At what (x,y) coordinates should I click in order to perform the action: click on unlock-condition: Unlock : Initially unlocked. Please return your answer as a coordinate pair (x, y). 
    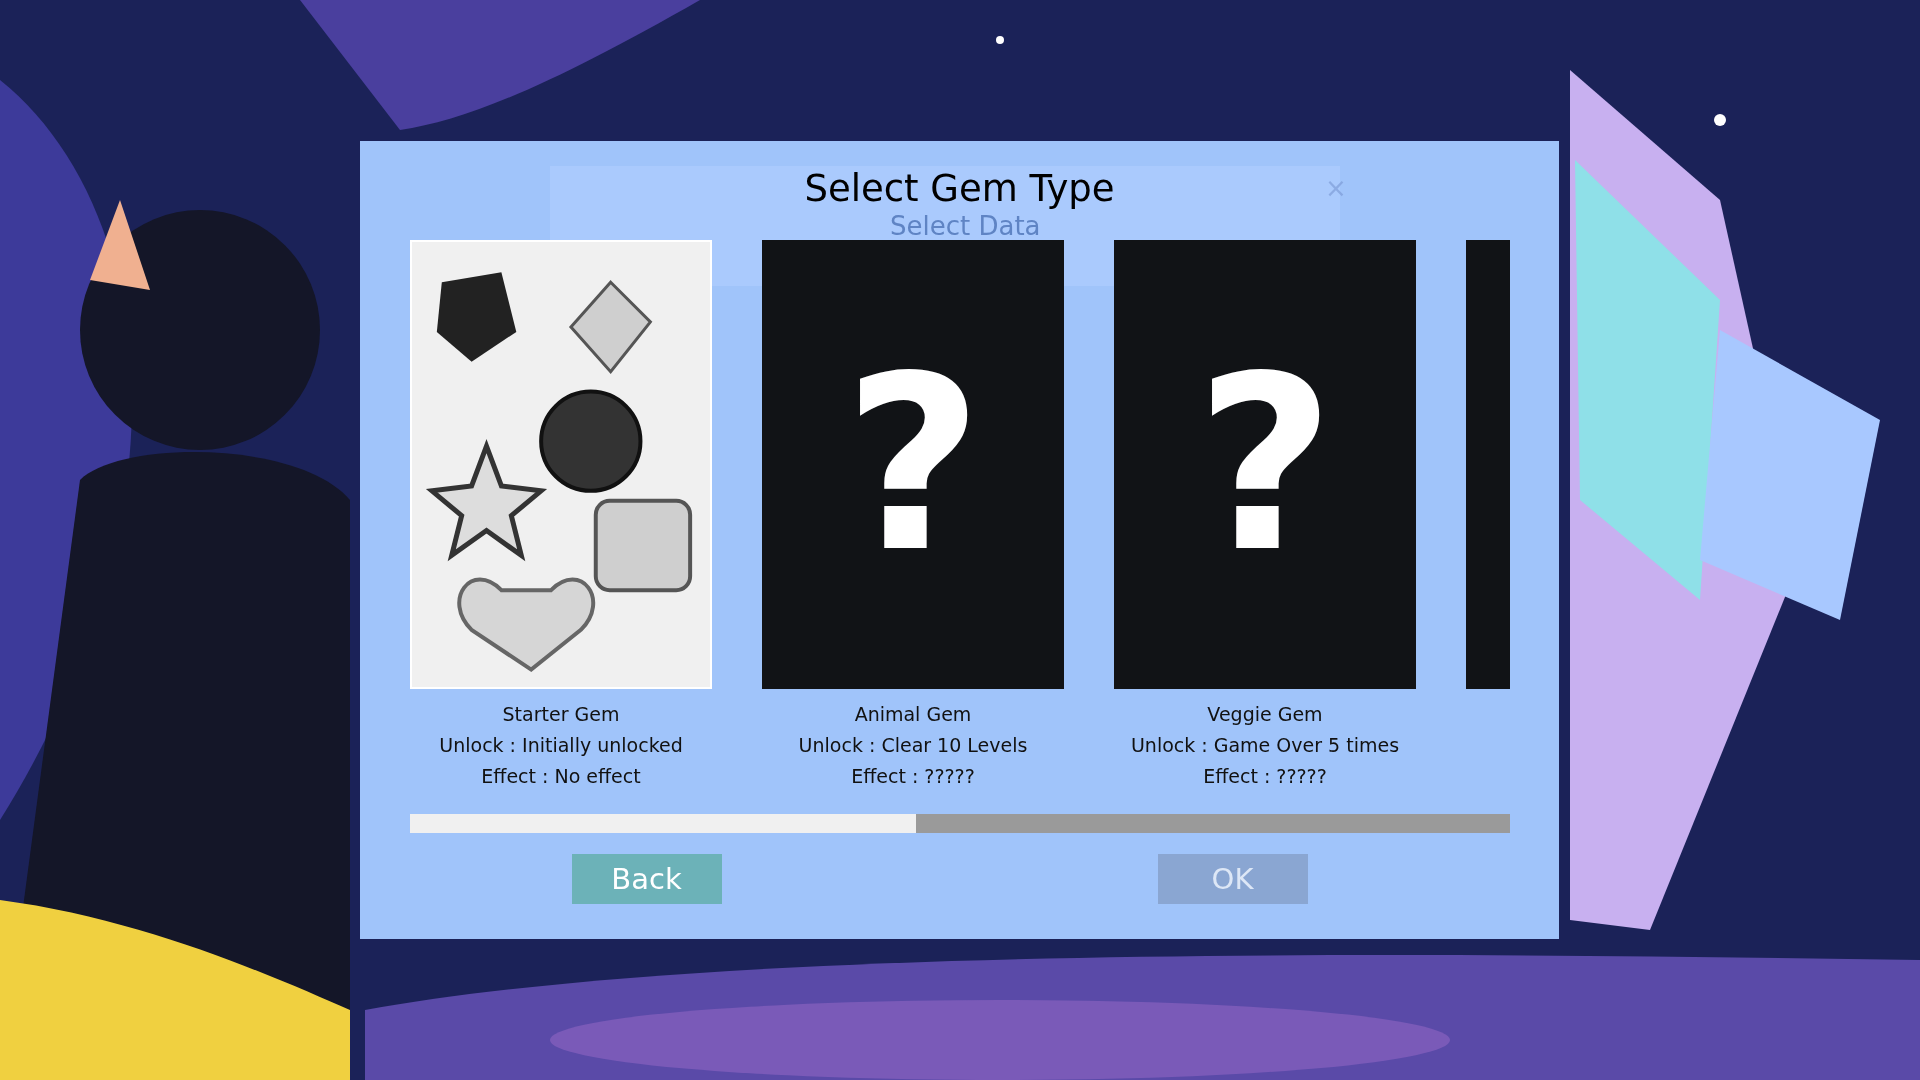
    Looking at the image, I should click on (561, 745).